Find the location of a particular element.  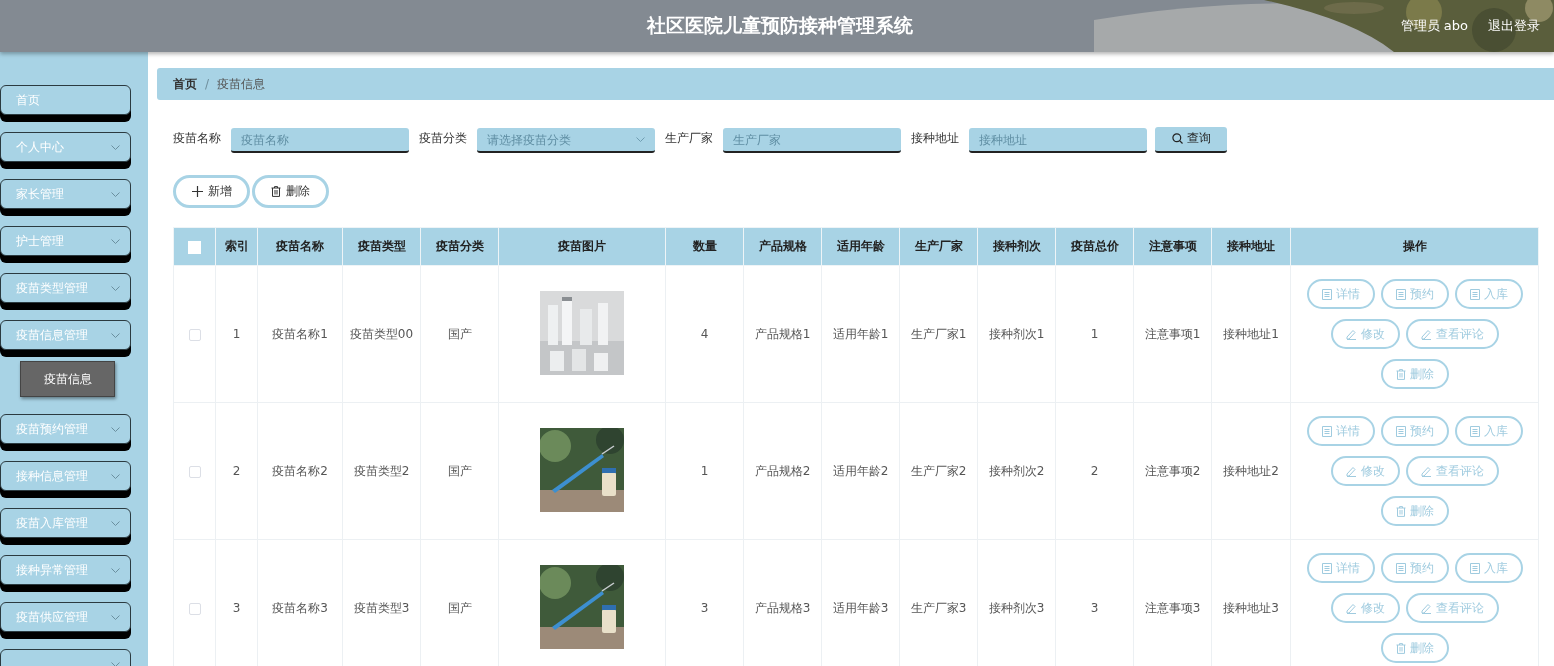

user-name: 管理员 abo is located at coordinates (1434, 26).